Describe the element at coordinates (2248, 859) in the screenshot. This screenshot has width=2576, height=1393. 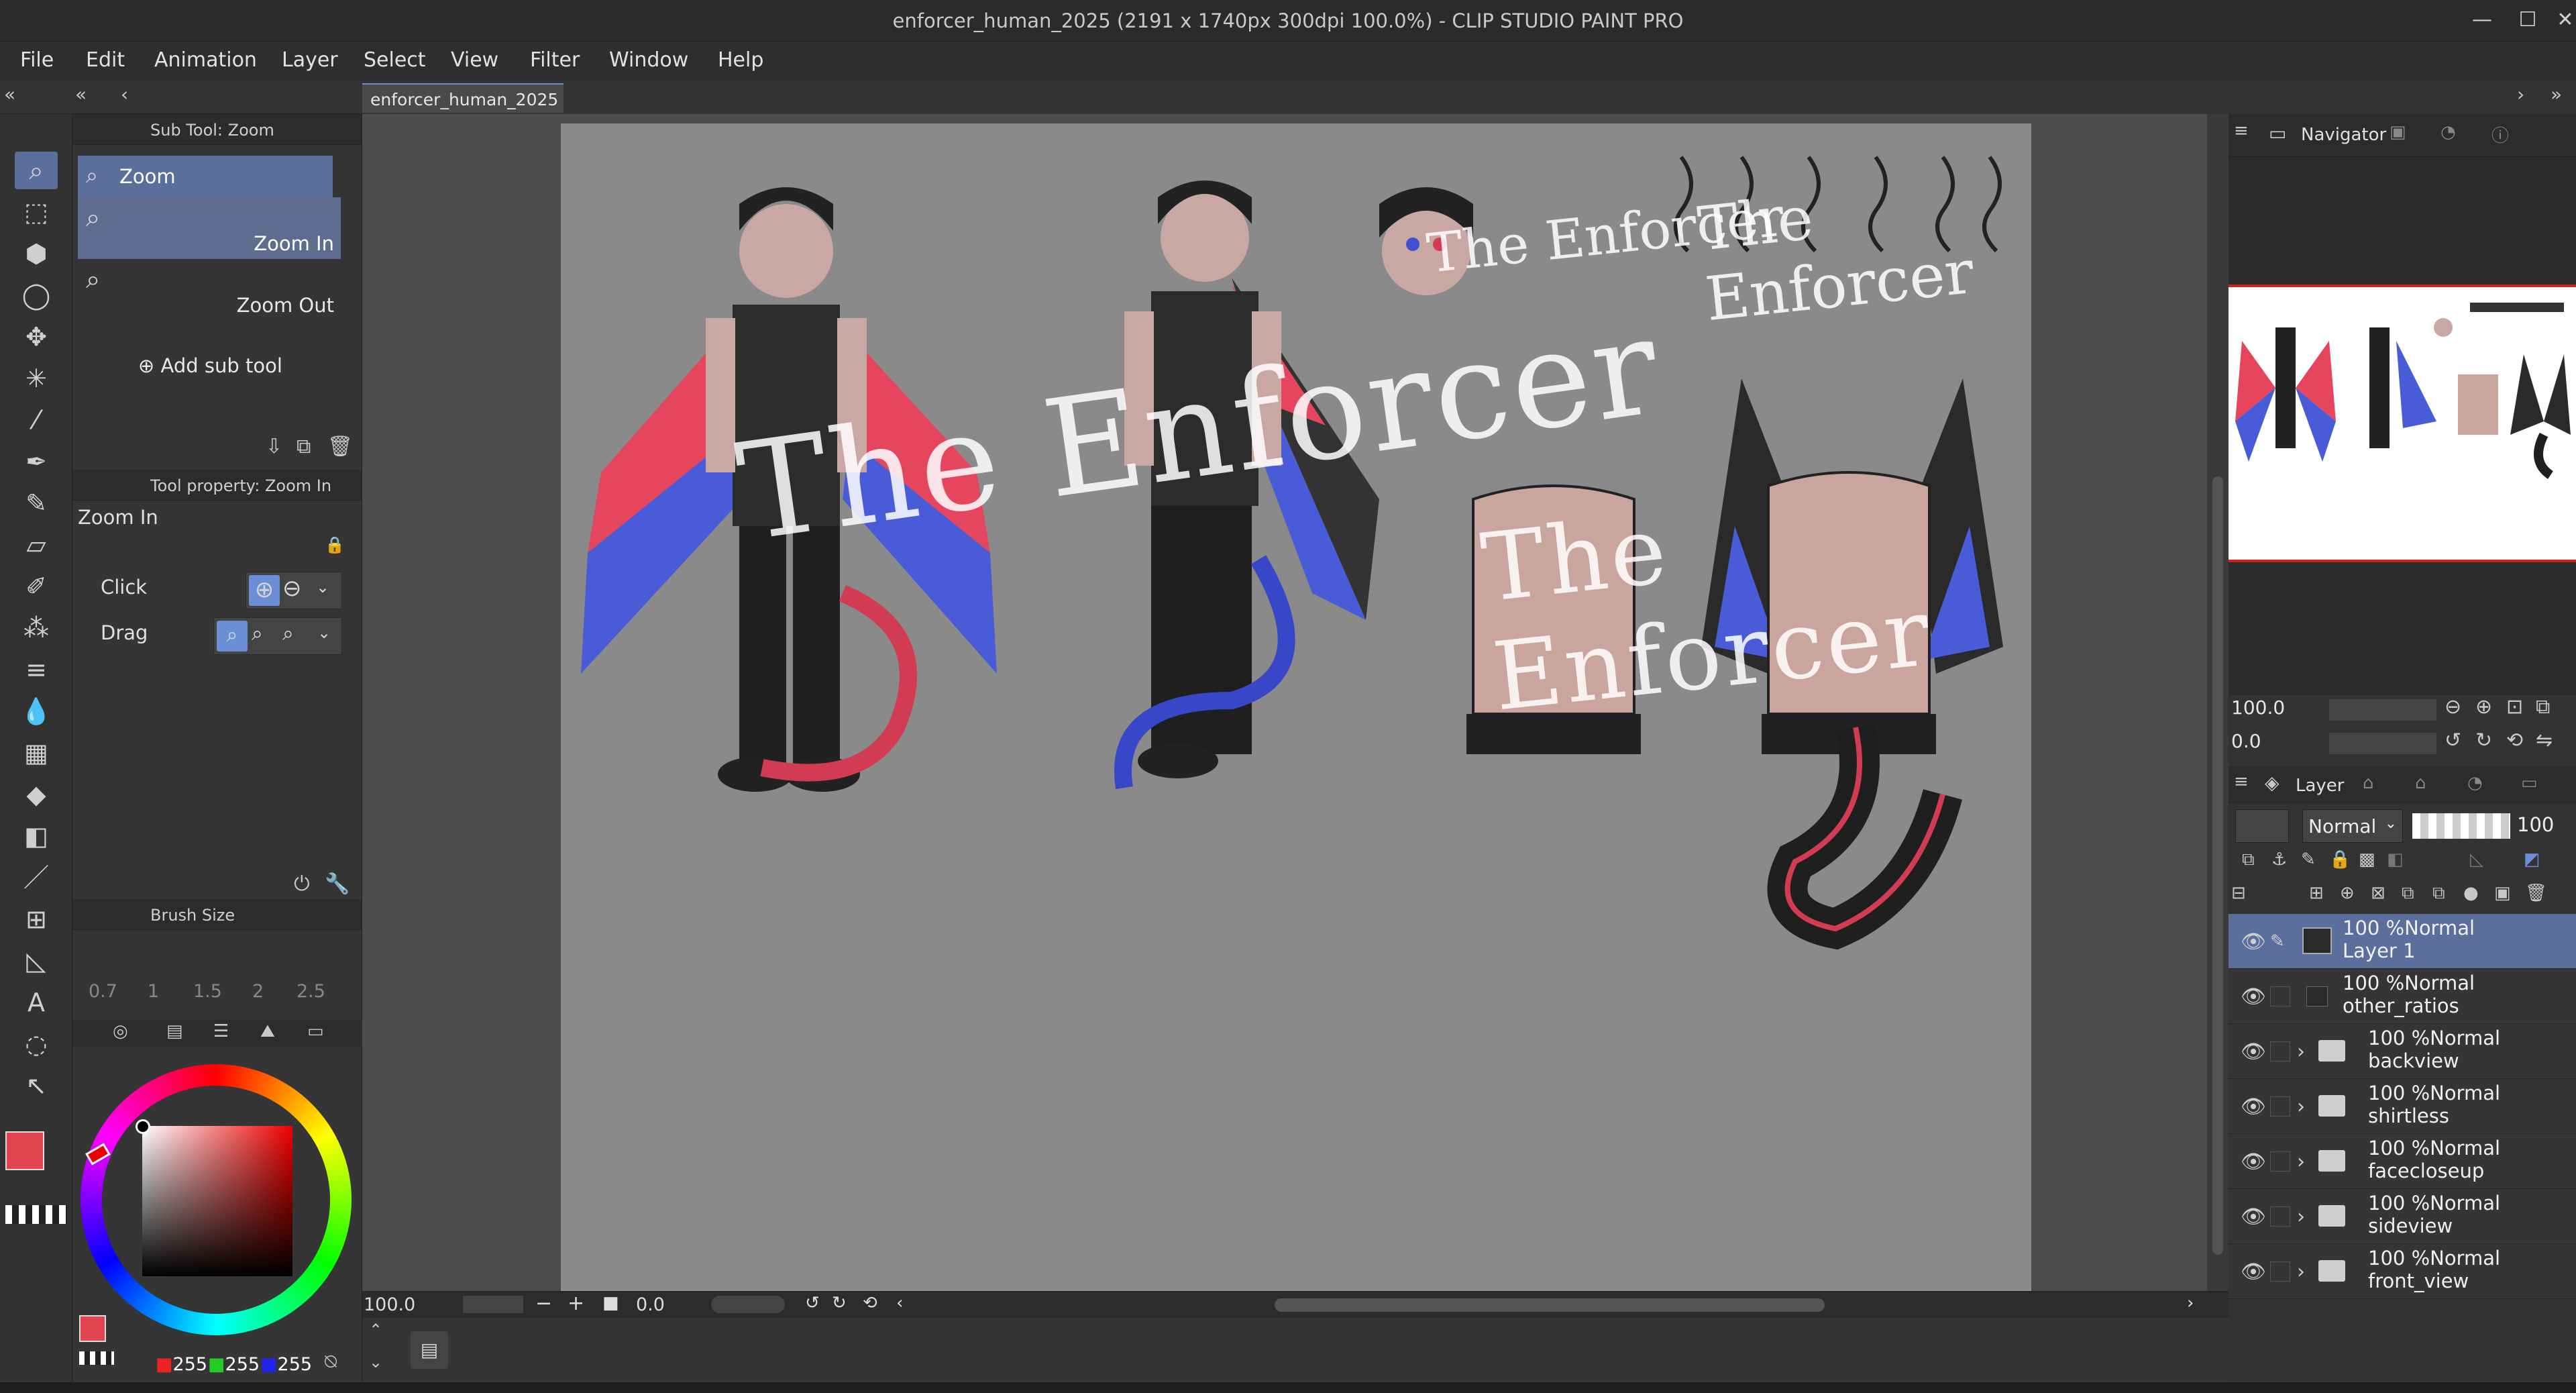
I see `clip-icon: ⧉` at that location.